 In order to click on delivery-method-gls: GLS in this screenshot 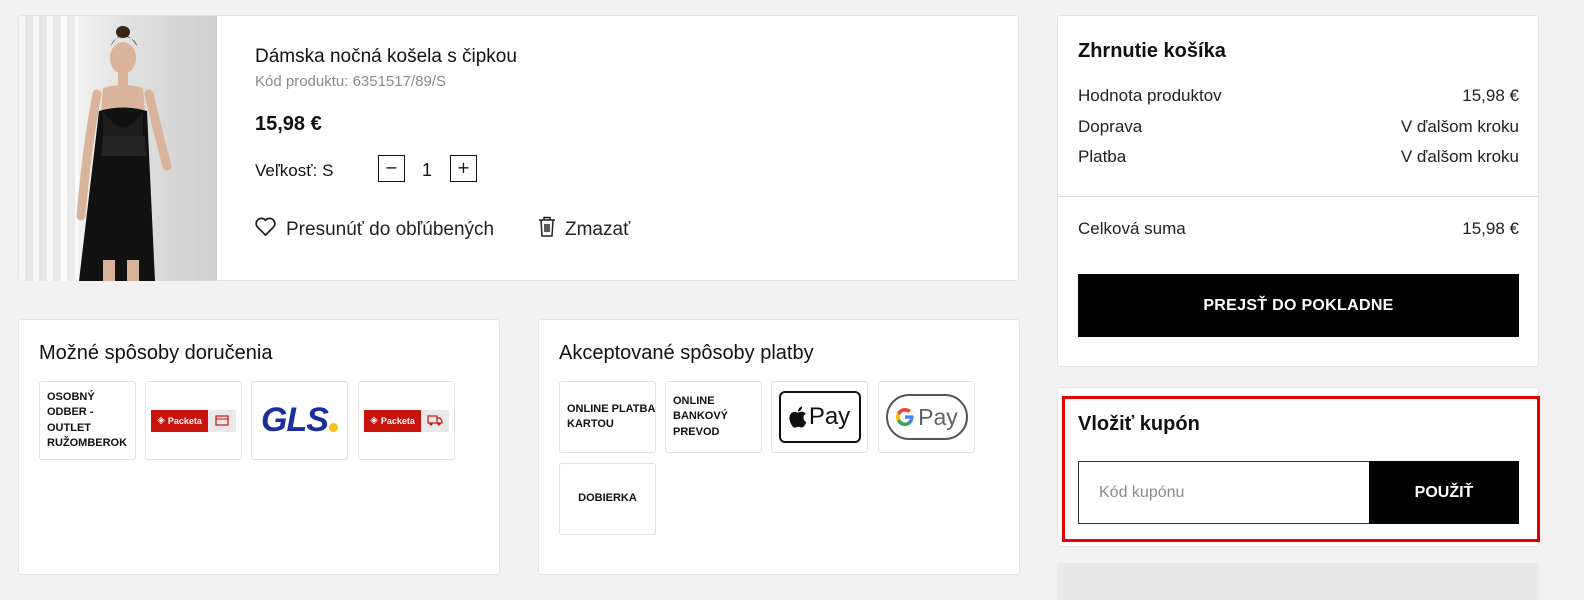, I will do `click(299, 420)`.